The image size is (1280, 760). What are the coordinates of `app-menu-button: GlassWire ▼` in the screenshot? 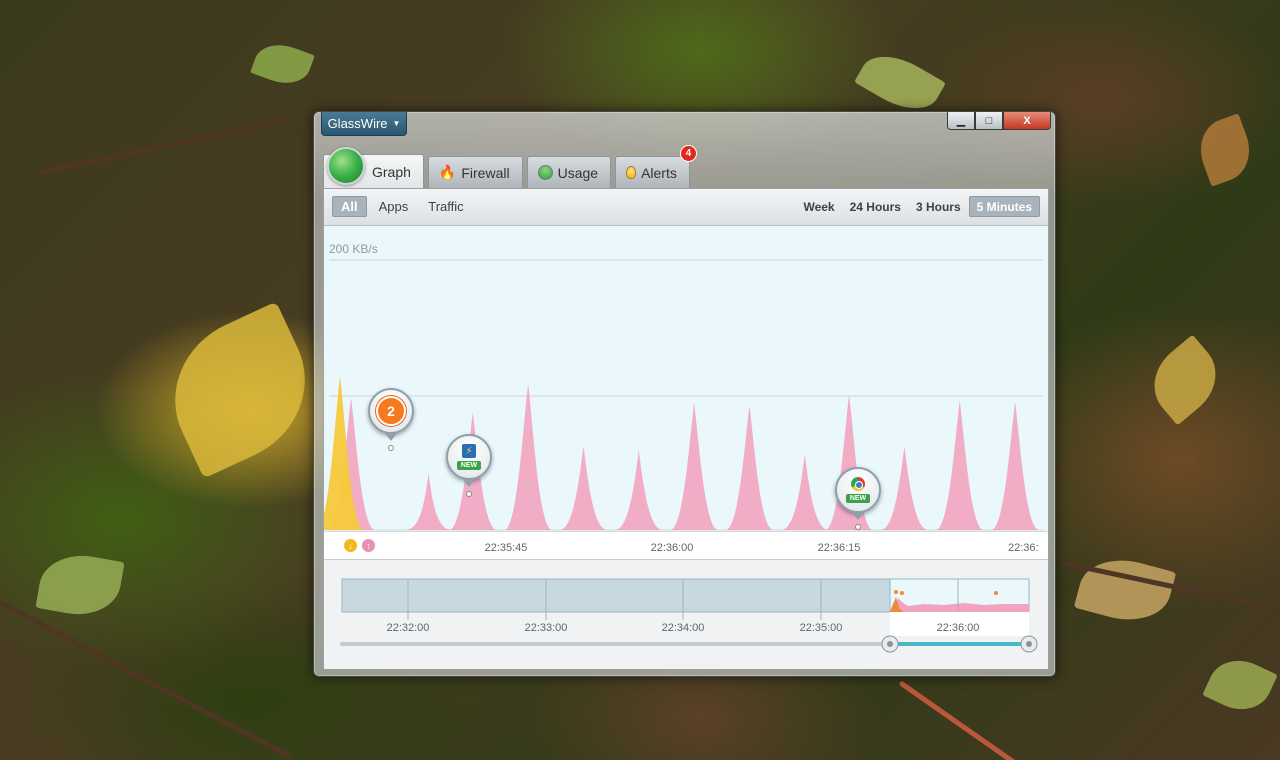 It's located at (364, 124).